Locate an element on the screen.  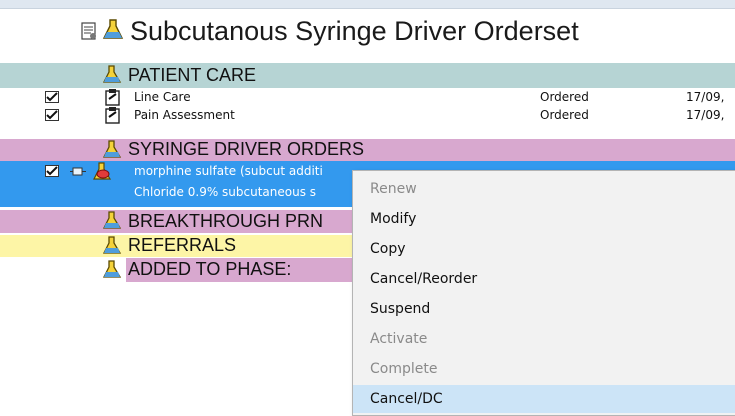
section-syringe-driver-orders: SYRINGE DRIVER ORDERS is located at coordinates (367, 150).